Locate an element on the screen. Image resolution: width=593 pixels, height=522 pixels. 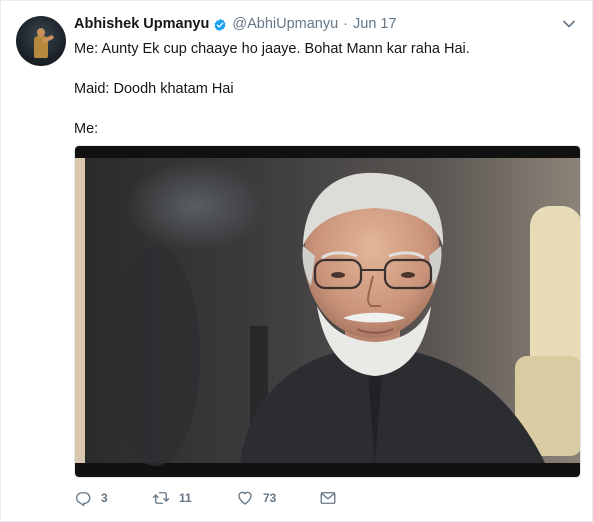
retweet-button: 11 is located at coordinates (194, 498).